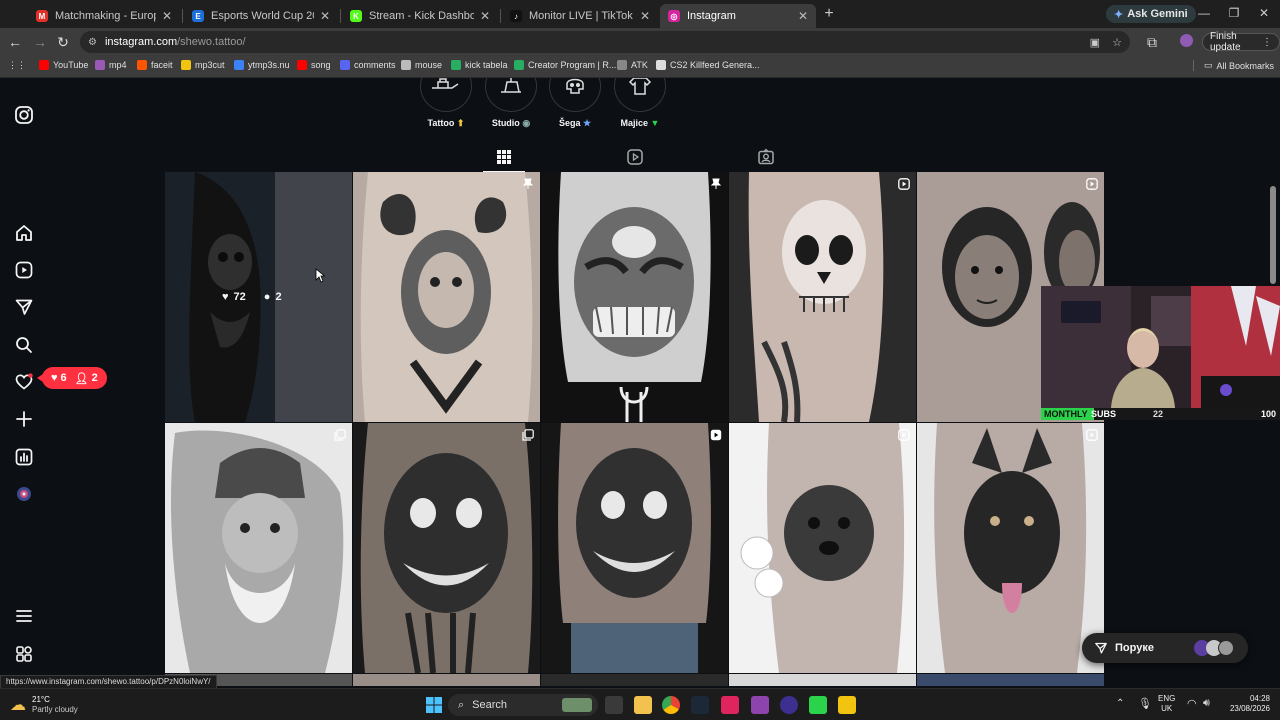 The width and height of the screenshot is (1280, 720). I want to click on tagged-tab-icon, so click(766, 157).